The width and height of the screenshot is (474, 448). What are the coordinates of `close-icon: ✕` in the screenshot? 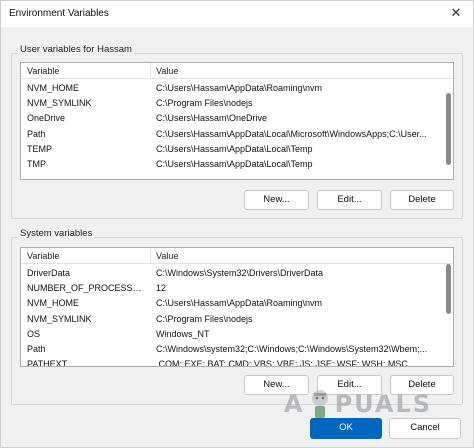 It's located at (456, 12).